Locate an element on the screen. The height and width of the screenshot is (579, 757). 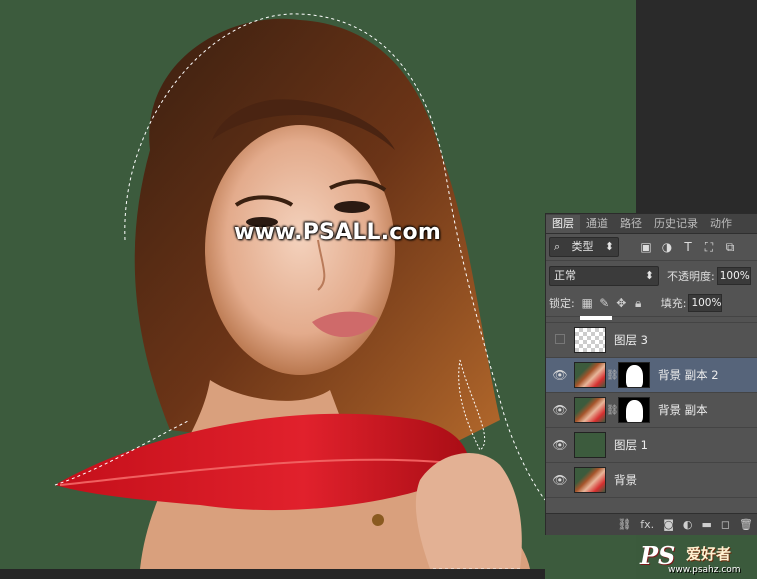
face-shape is located at coordinates (300, 250).